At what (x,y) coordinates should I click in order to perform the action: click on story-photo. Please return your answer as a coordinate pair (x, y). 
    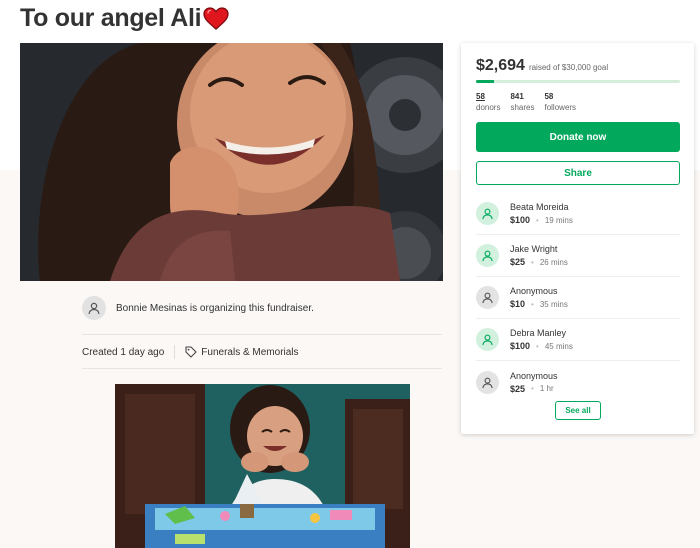
    Looking at the image, I should click on (262, 466).